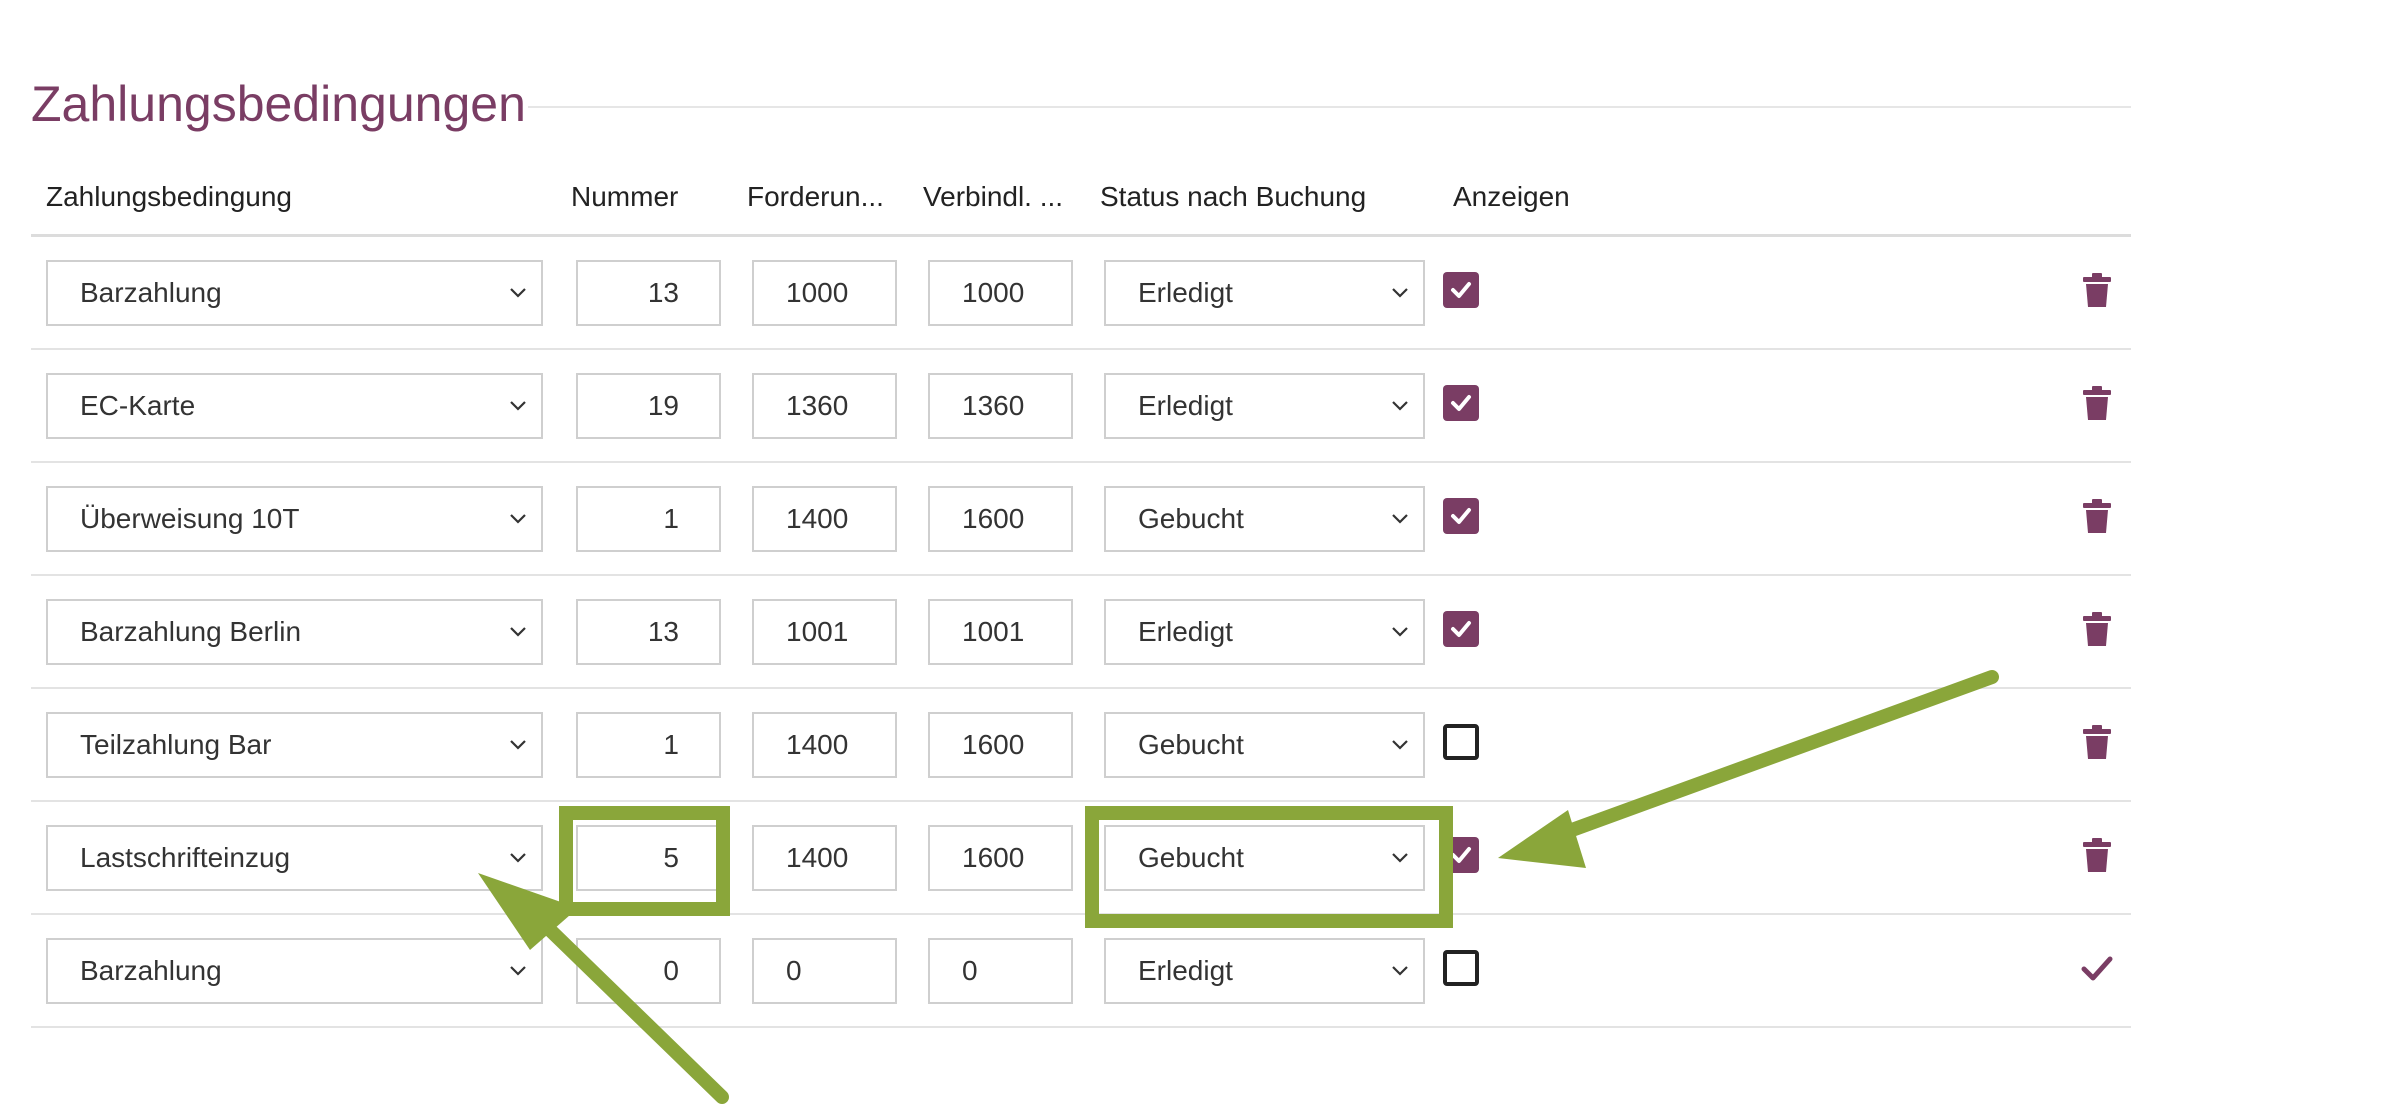 This screenshot has height=1108, width=2404. Describe the element at coordinates (1000, 971) in the screenshot. I see `verbindlichkeit-input: 0` at that location.